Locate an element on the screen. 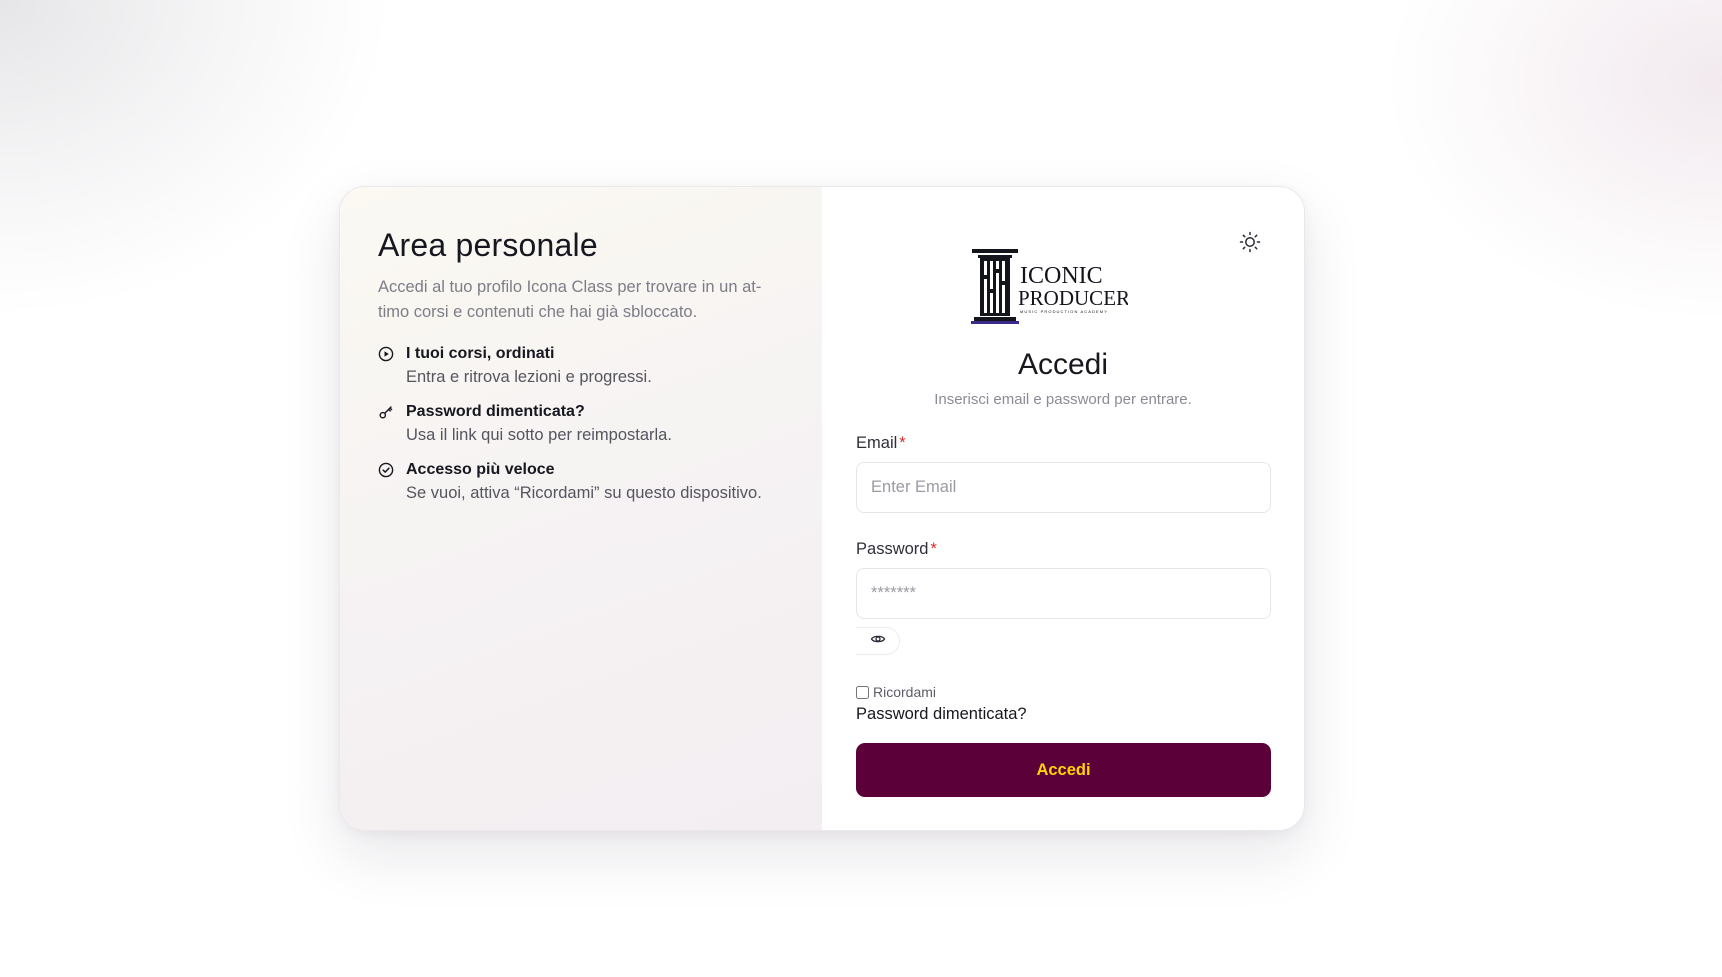  password-label: Password * is located at coordinates (896, 549).